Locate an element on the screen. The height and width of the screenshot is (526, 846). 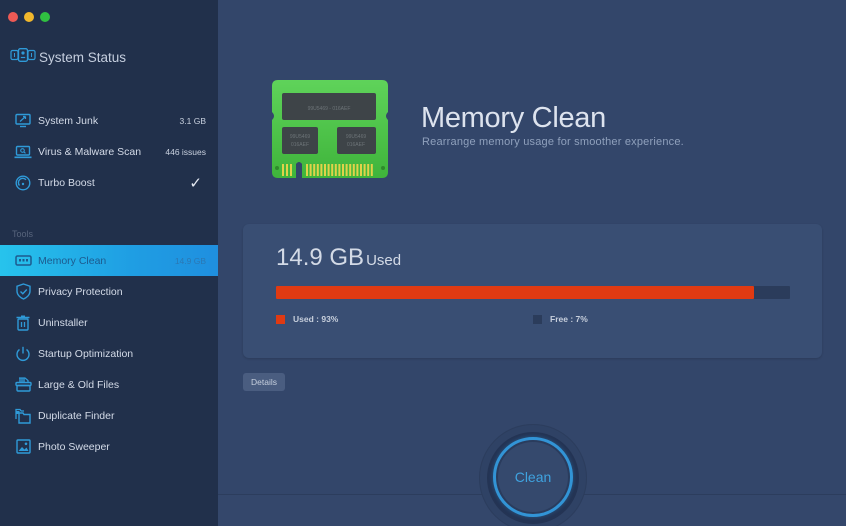
sidebar-item-large-old-files: Large & Old Files is located at coordinates (109, 384).